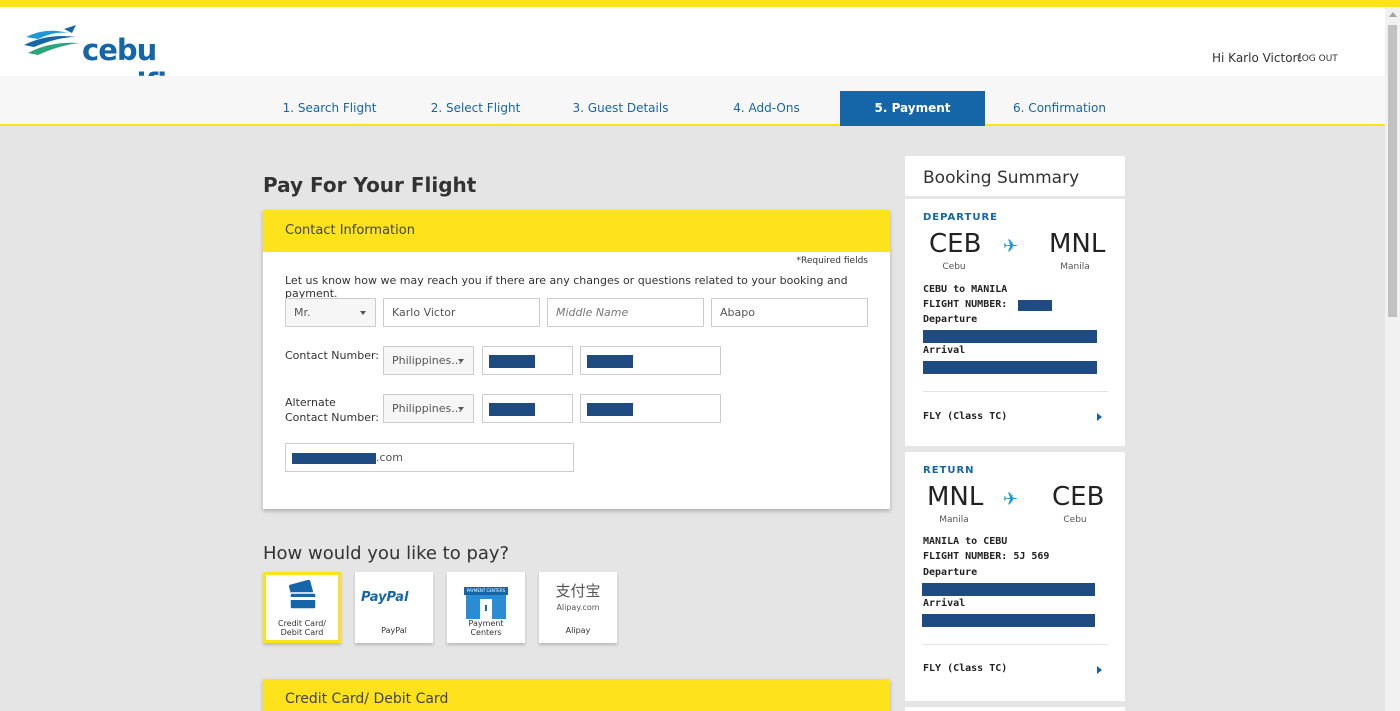  Describe the element at coordinates (370, 185) in the screenshot. I see `page-title: Pay For Your Flight` at that location.